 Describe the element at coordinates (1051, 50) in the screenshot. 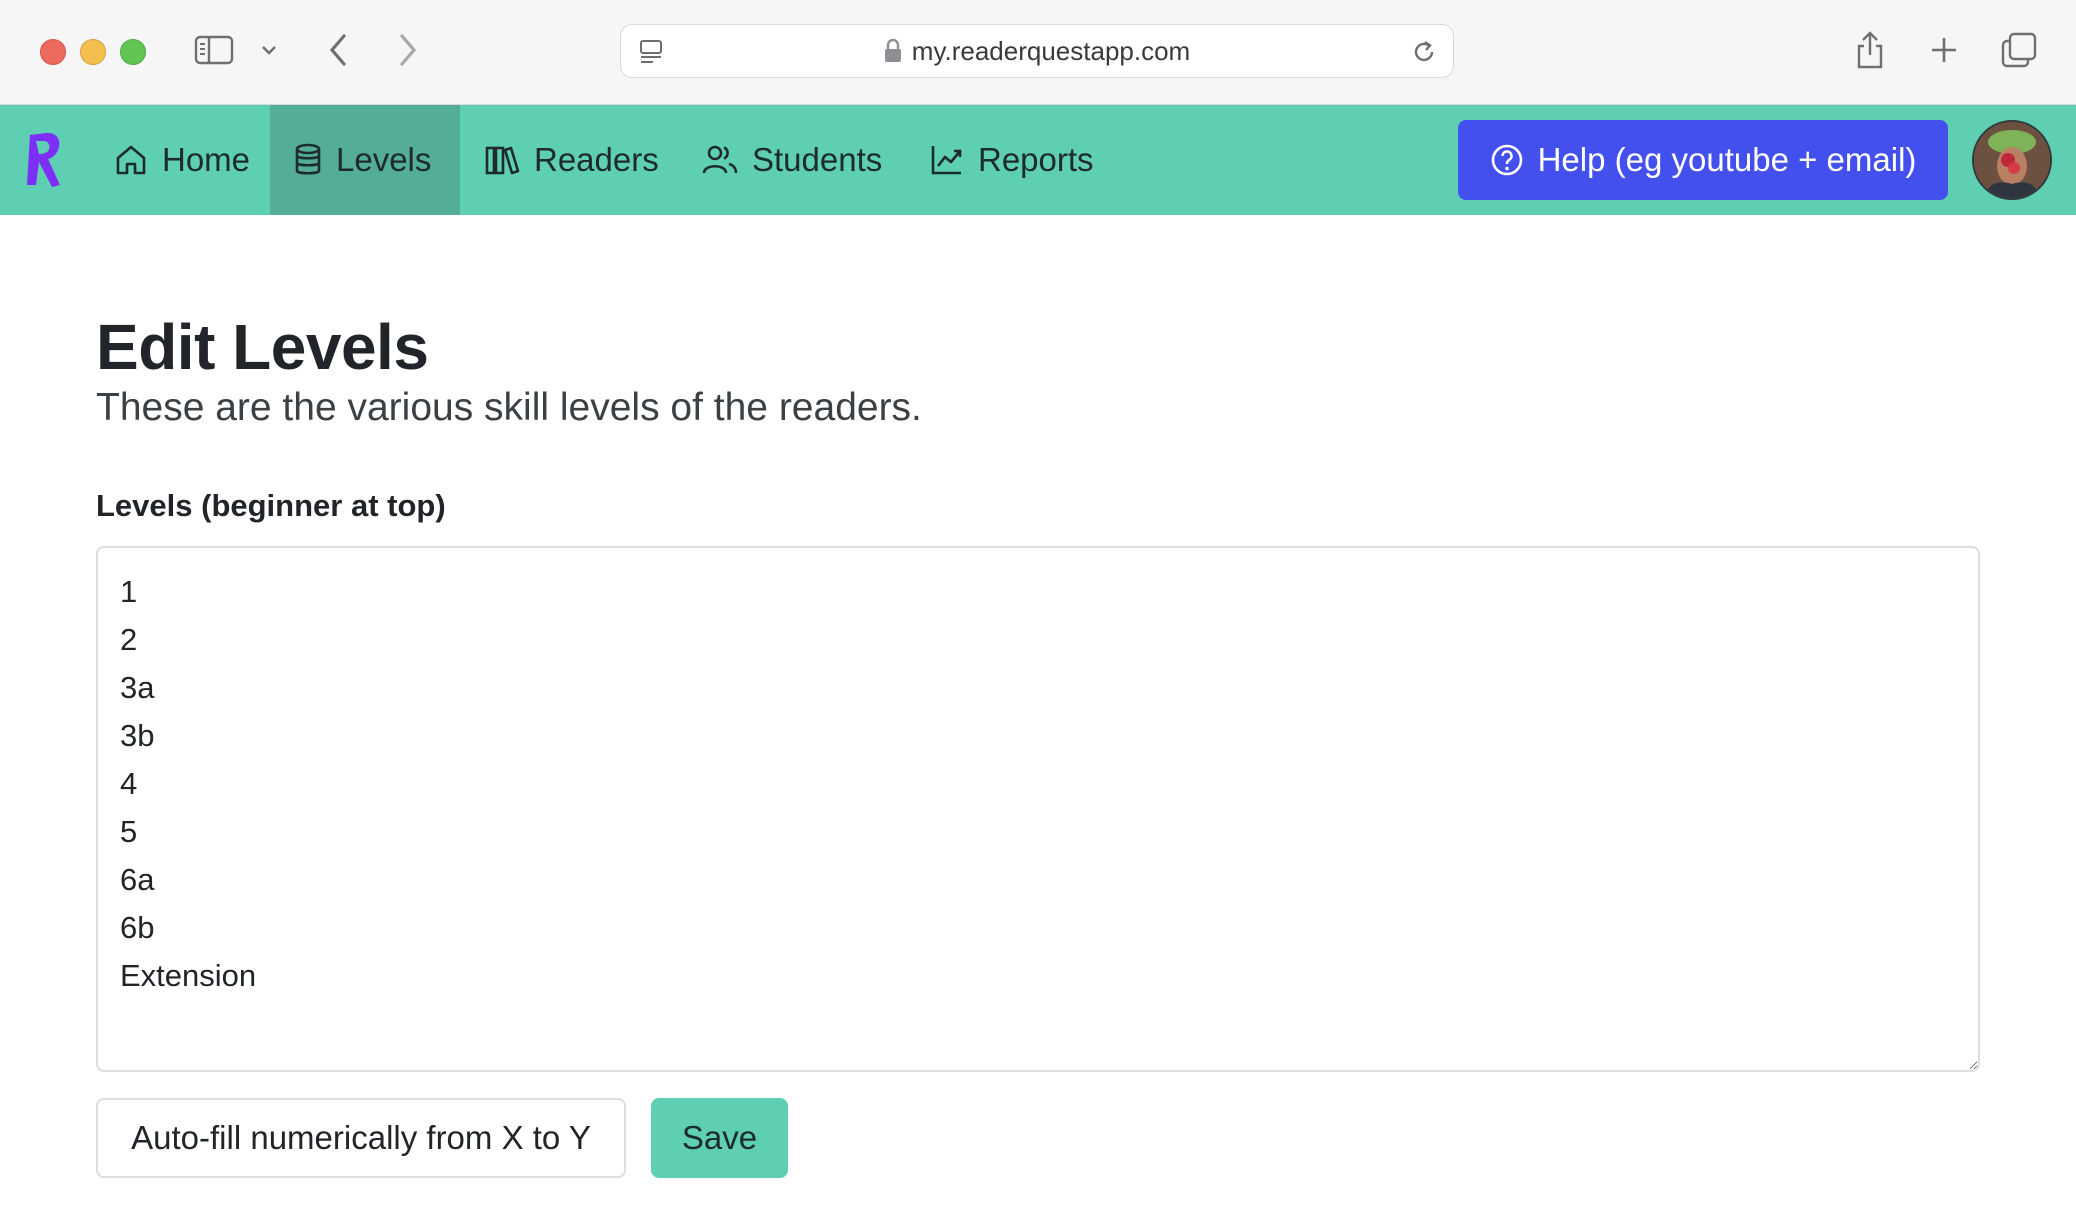

I see `url-text: my.readerquestapp.com` at that location.